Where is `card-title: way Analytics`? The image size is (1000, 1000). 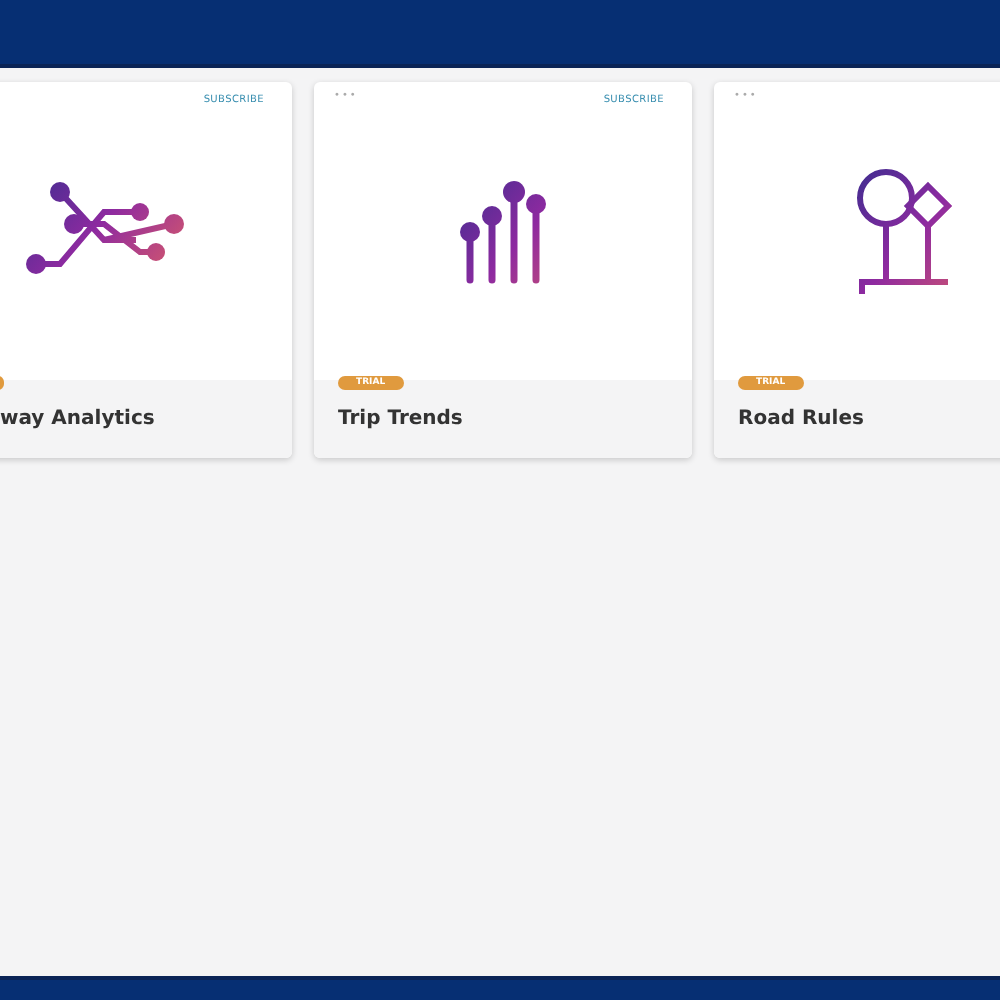 card-title: way Analytics is located at coordinates (78, 419).